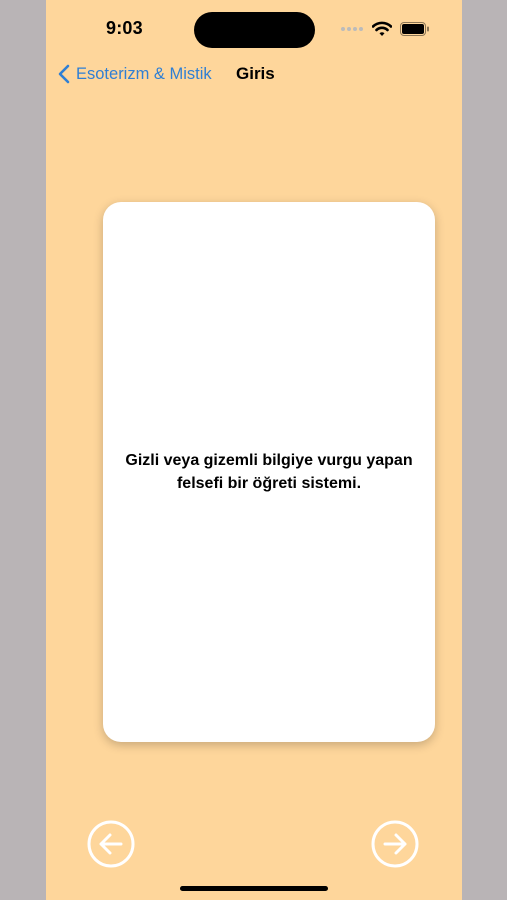  I want to click on battery-icon, so click(414, 29).